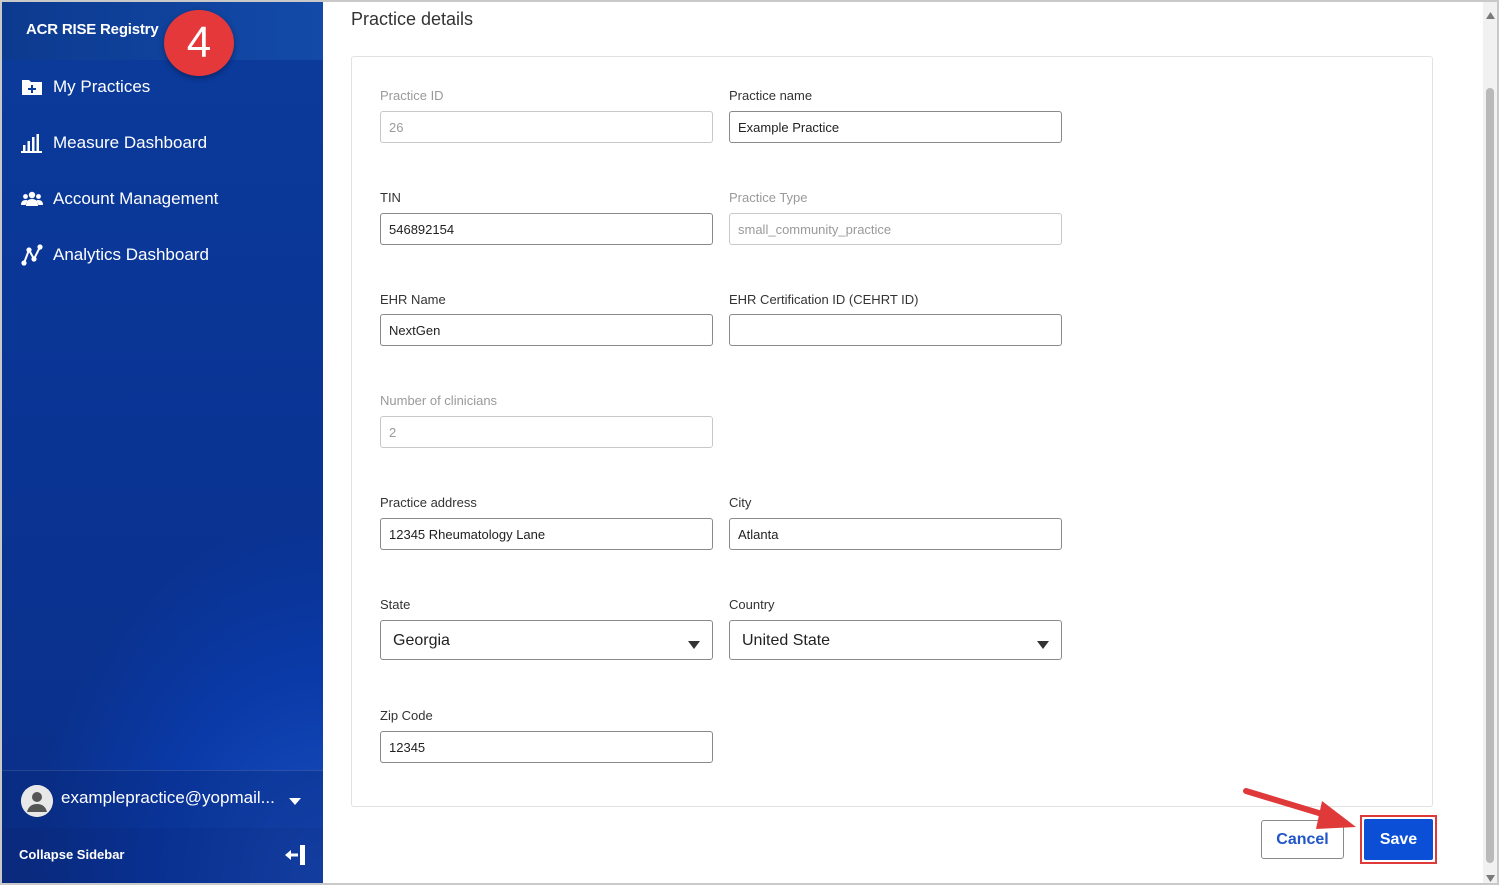 Image resolution: width=1499 pixels, height=885 pixels. I want to click on page-title: Practice details, so click(412, 19).